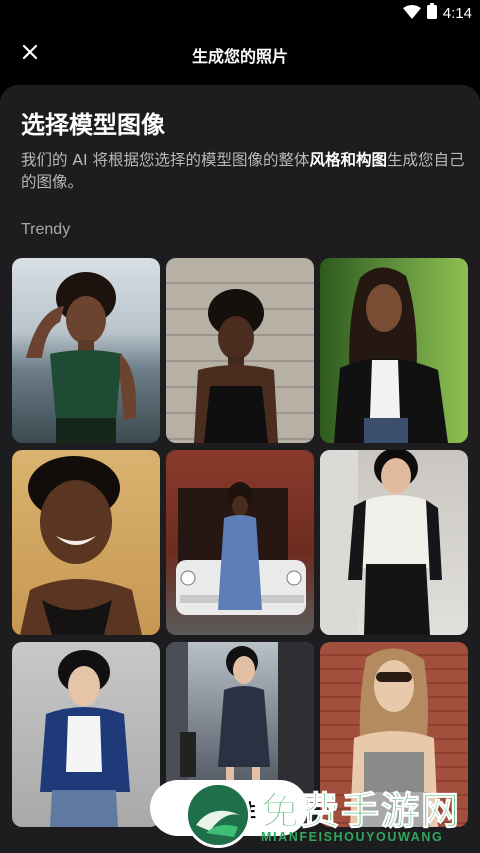 The image size is (480, 853). What do you see at coordinates (165, 160) in the screenshot?
I see `desc-prefix: 我们的 AI 将根据您选择的模型图像的整体` at bounding box center [165, 160].